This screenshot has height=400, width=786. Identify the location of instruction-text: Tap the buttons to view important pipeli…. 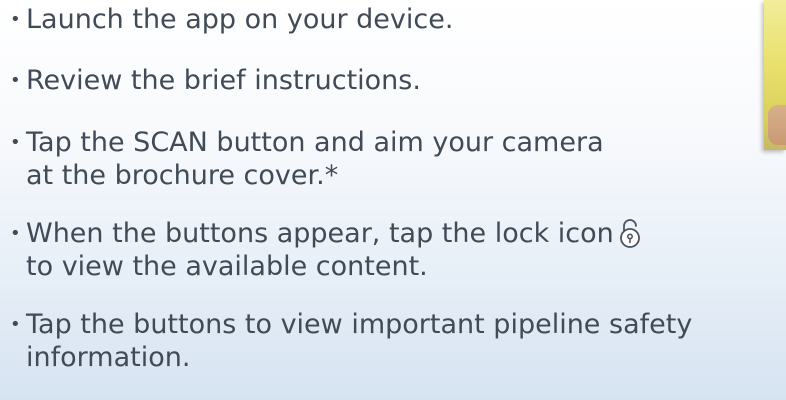
(359, 324).